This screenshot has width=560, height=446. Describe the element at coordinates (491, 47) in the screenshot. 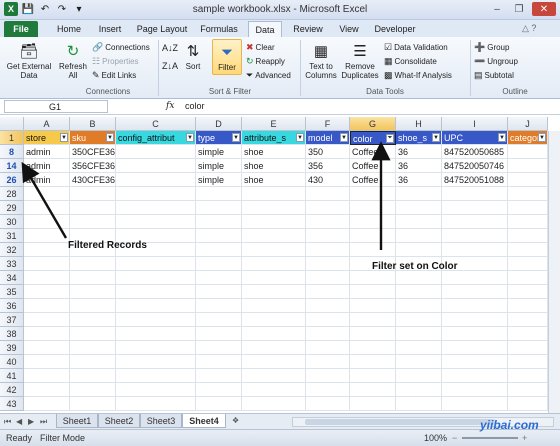

I see `group-button: ➕ Group` at that location.